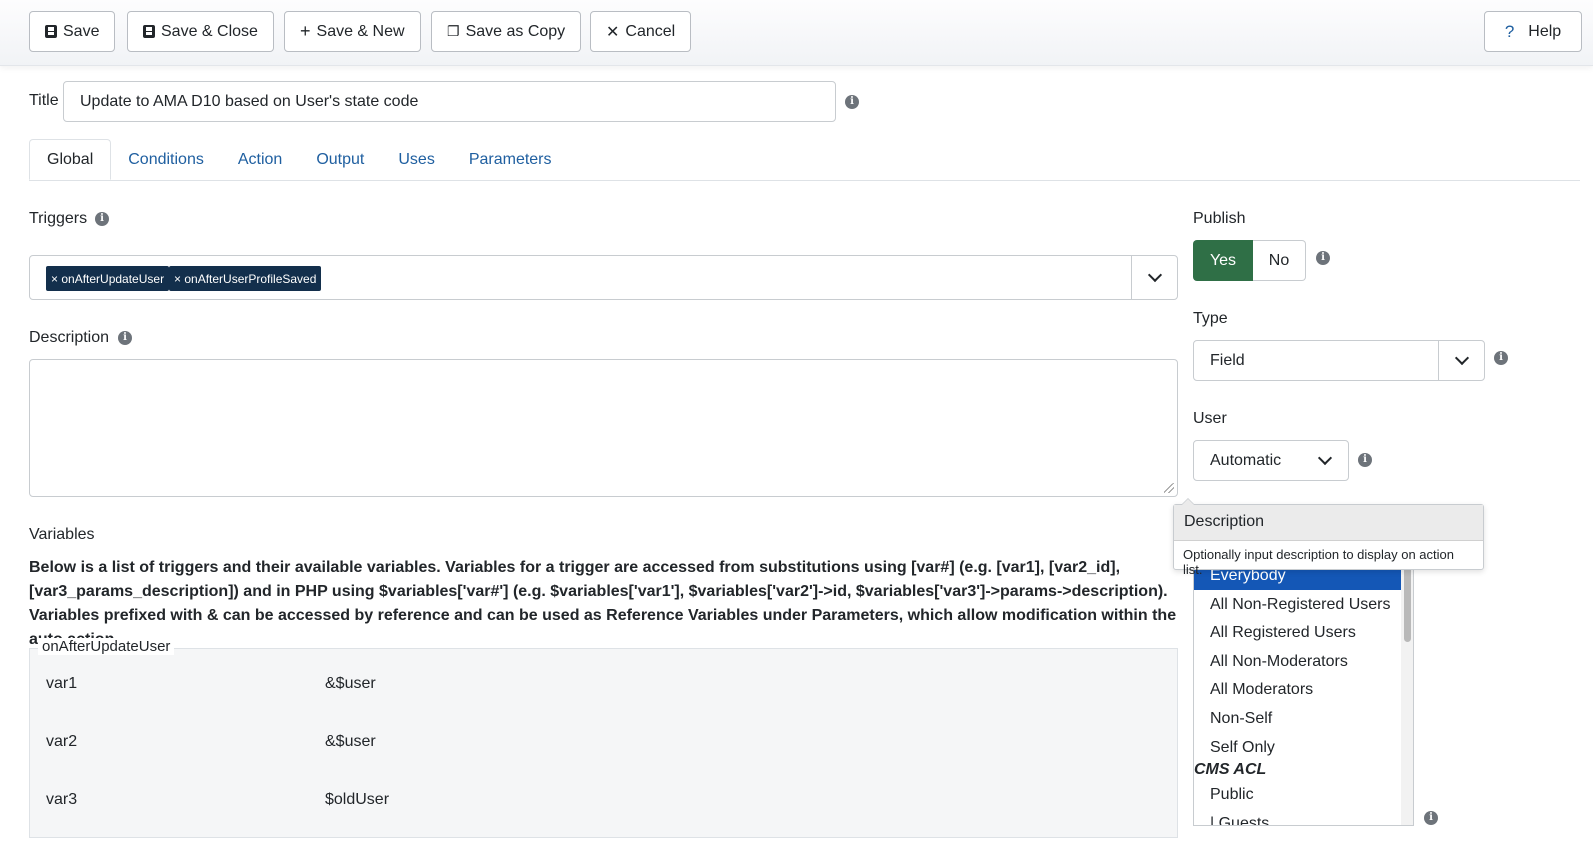 The image size is (1593, 845). Describe the element at coordinates (44, 100) in the screenshot. I see `title-label: Title` at that location.